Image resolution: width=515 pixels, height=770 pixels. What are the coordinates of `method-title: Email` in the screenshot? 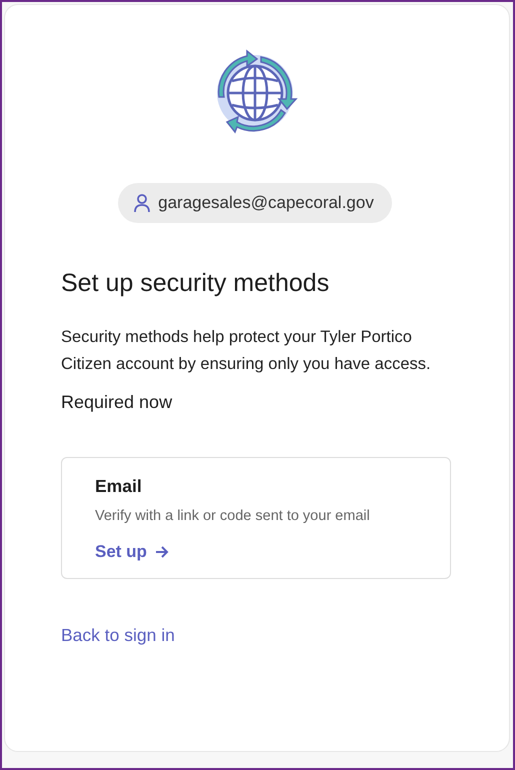 It's located at (118, 486).